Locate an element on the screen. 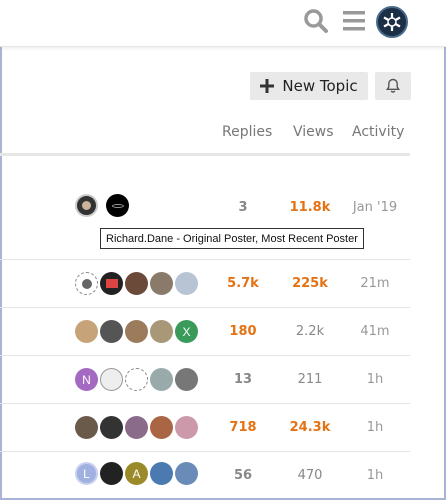  activity-time: 21m is located at coordinates (375, 283).